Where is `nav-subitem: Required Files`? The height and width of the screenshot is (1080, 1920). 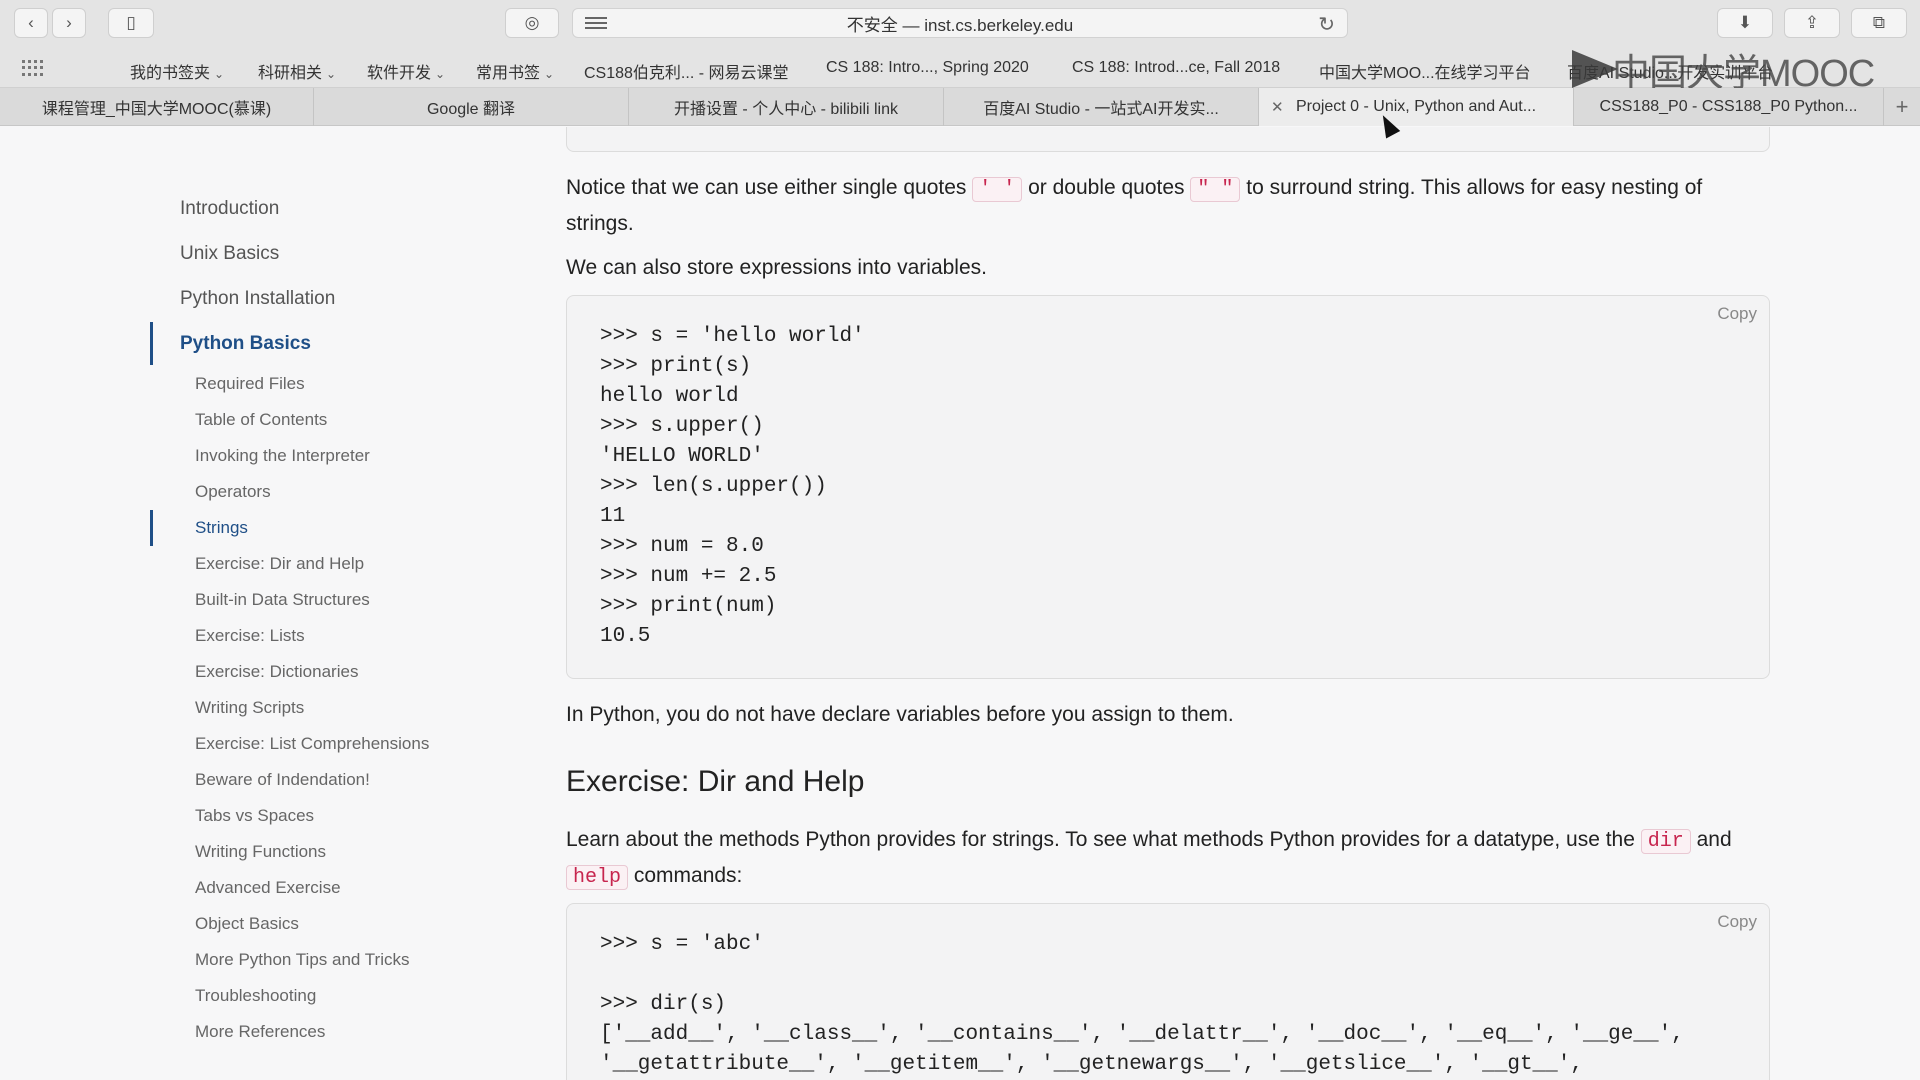 nav-subitem: Required Files is located at coordinates (250, 384).